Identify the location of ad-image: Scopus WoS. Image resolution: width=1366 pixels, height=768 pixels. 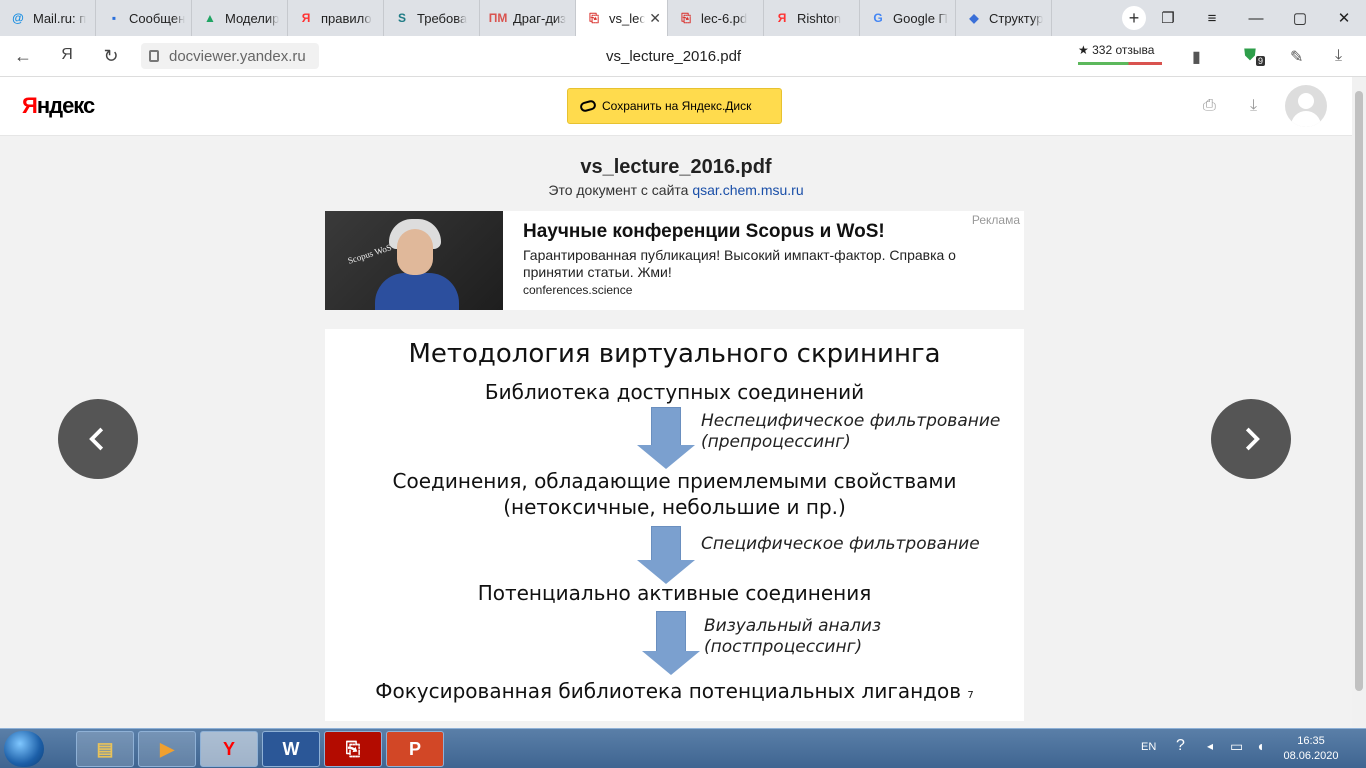
(414, 260).